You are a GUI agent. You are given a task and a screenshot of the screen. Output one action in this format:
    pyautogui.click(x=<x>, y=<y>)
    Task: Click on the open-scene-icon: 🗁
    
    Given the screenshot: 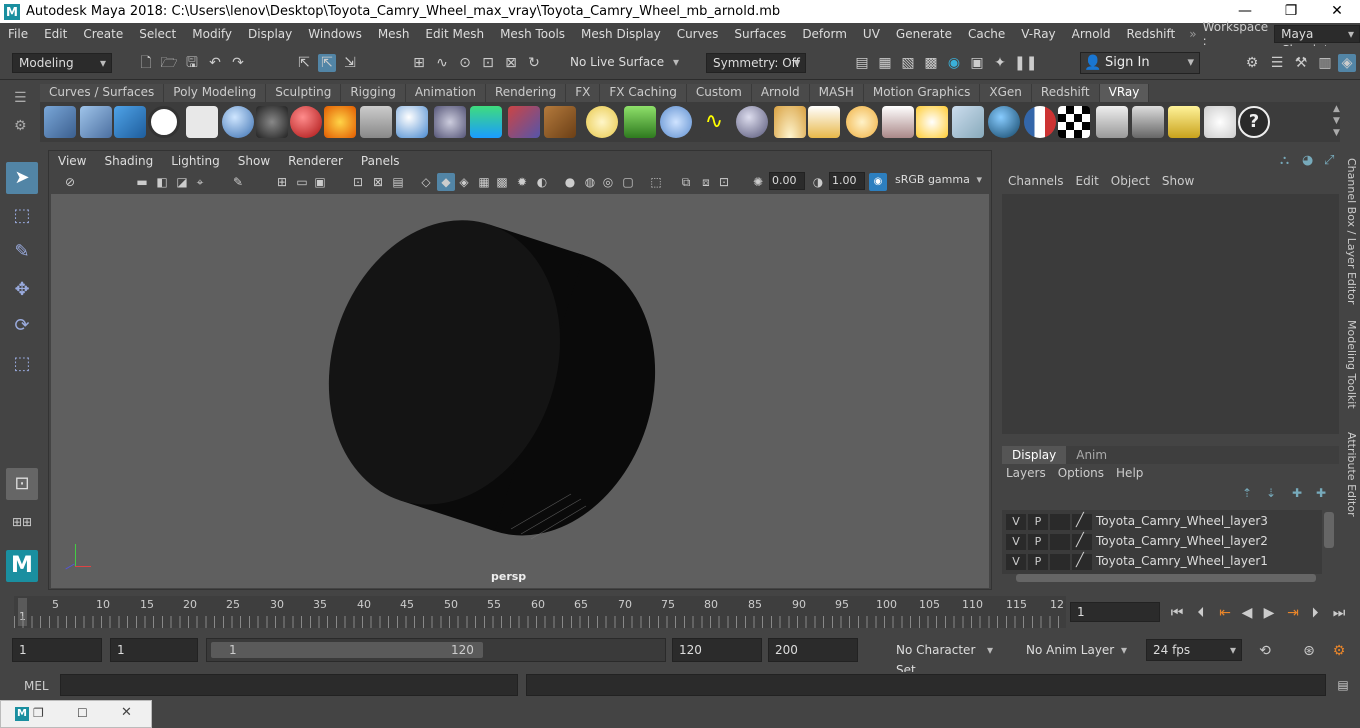 What is the action you would take?
    pyautogui.click(x=169, y=63)
    